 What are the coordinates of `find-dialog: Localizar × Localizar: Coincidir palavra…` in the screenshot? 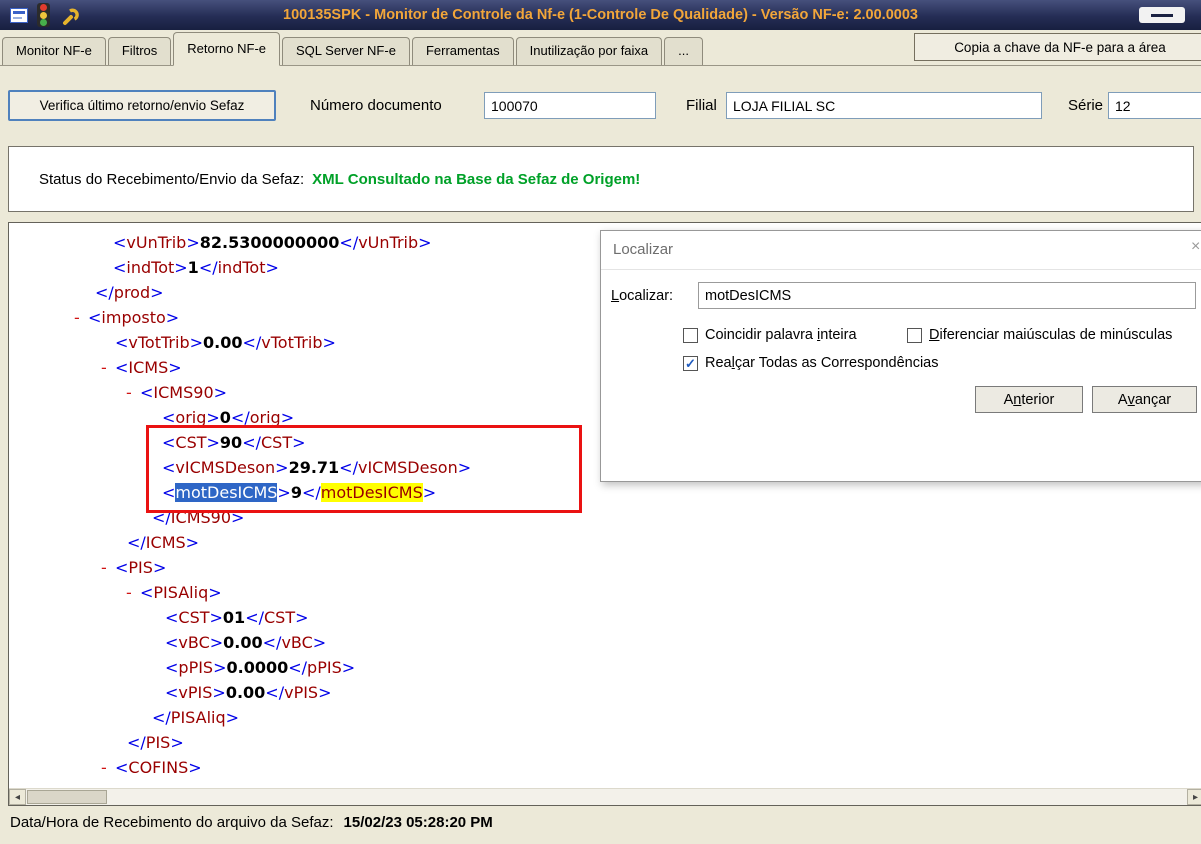 It's located at (900, 356).